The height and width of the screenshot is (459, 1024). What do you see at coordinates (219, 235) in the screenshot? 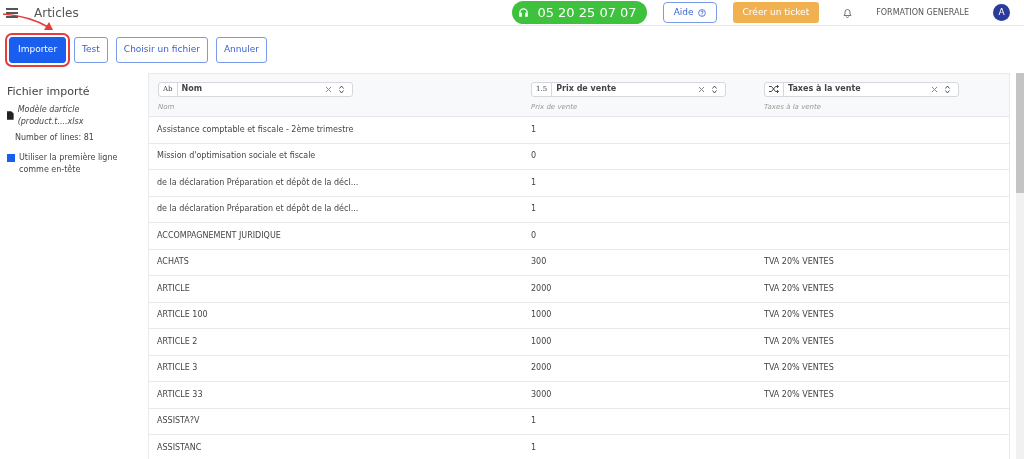
I see `table-cell: ACCOMPAGNEMENT JURIDIQUE` at bounding box center [219, 235].